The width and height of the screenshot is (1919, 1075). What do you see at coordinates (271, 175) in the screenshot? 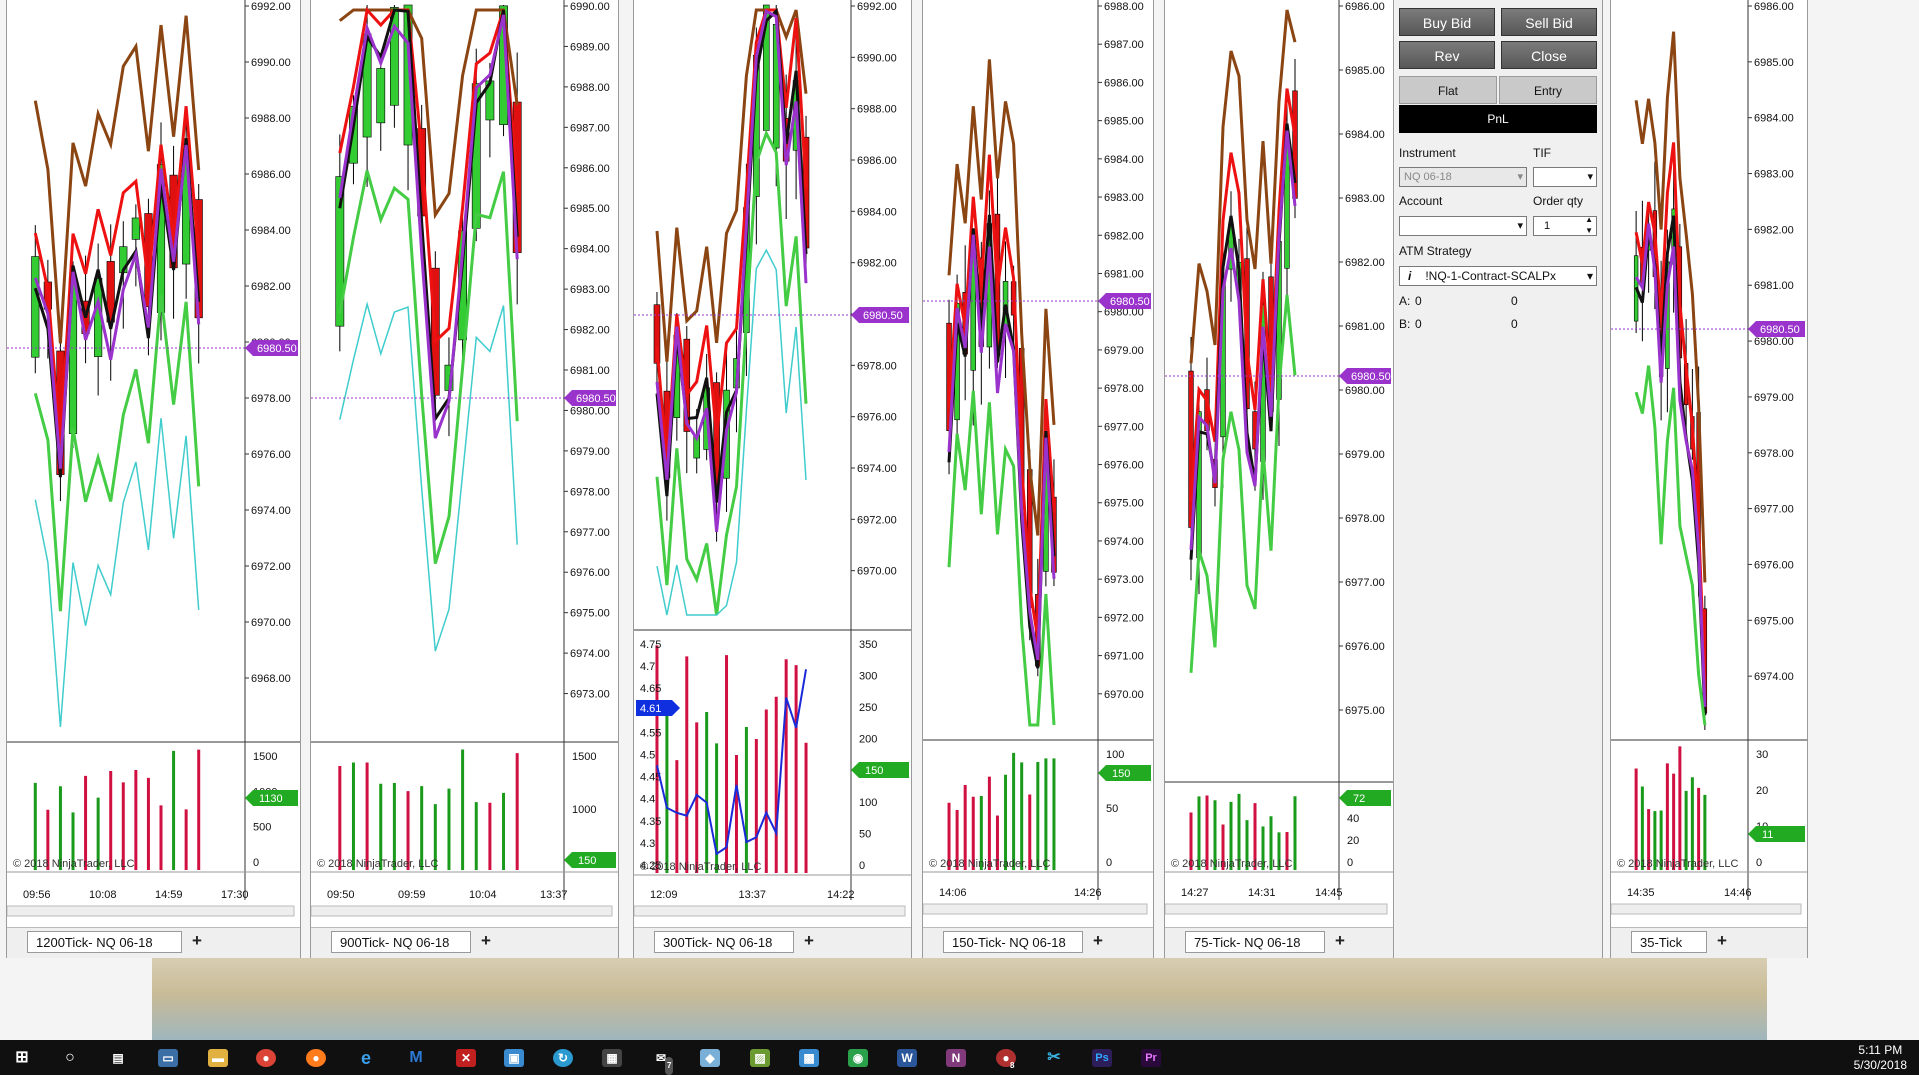
I see `price-axis-label: 6986.00` at bounding box center [271, 175].